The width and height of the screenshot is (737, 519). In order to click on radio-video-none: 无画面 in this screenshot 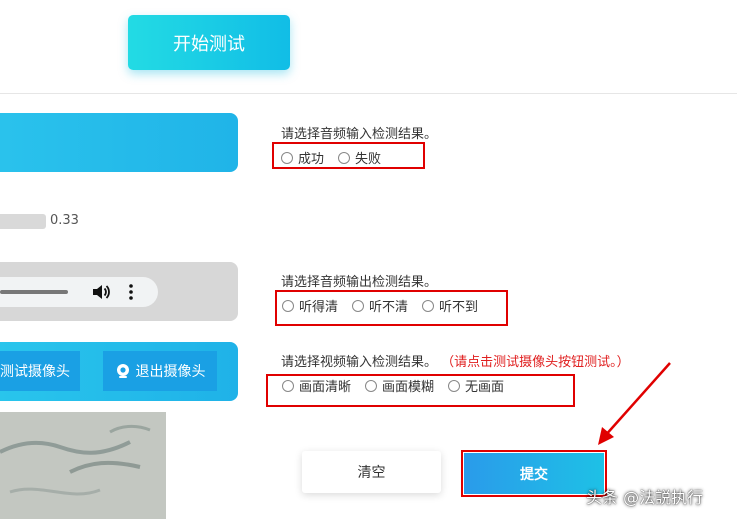, I will do `click(476, 385)`.